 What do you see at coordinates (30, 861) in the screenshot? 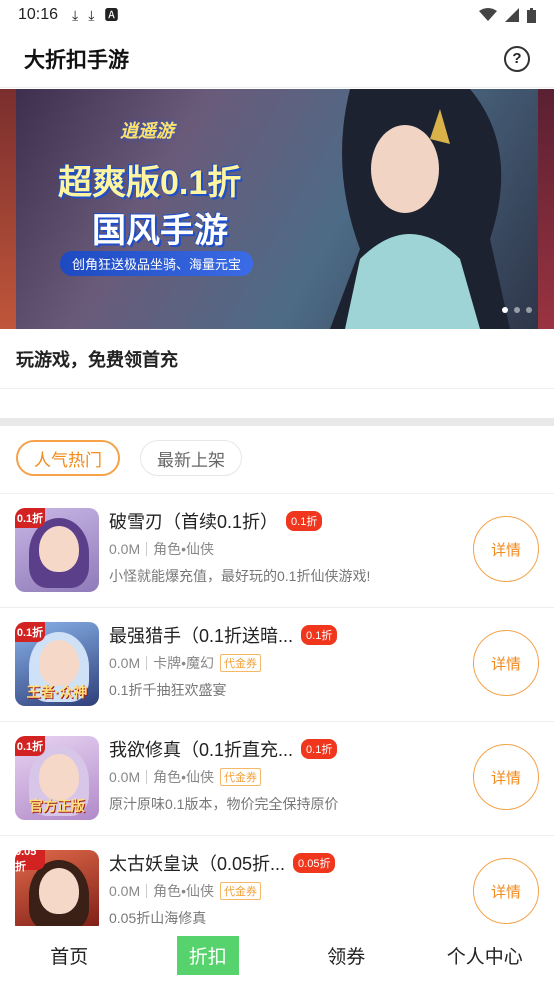
I see `thumb-discount-label: 0.05折` at bounding box center [30, 861].